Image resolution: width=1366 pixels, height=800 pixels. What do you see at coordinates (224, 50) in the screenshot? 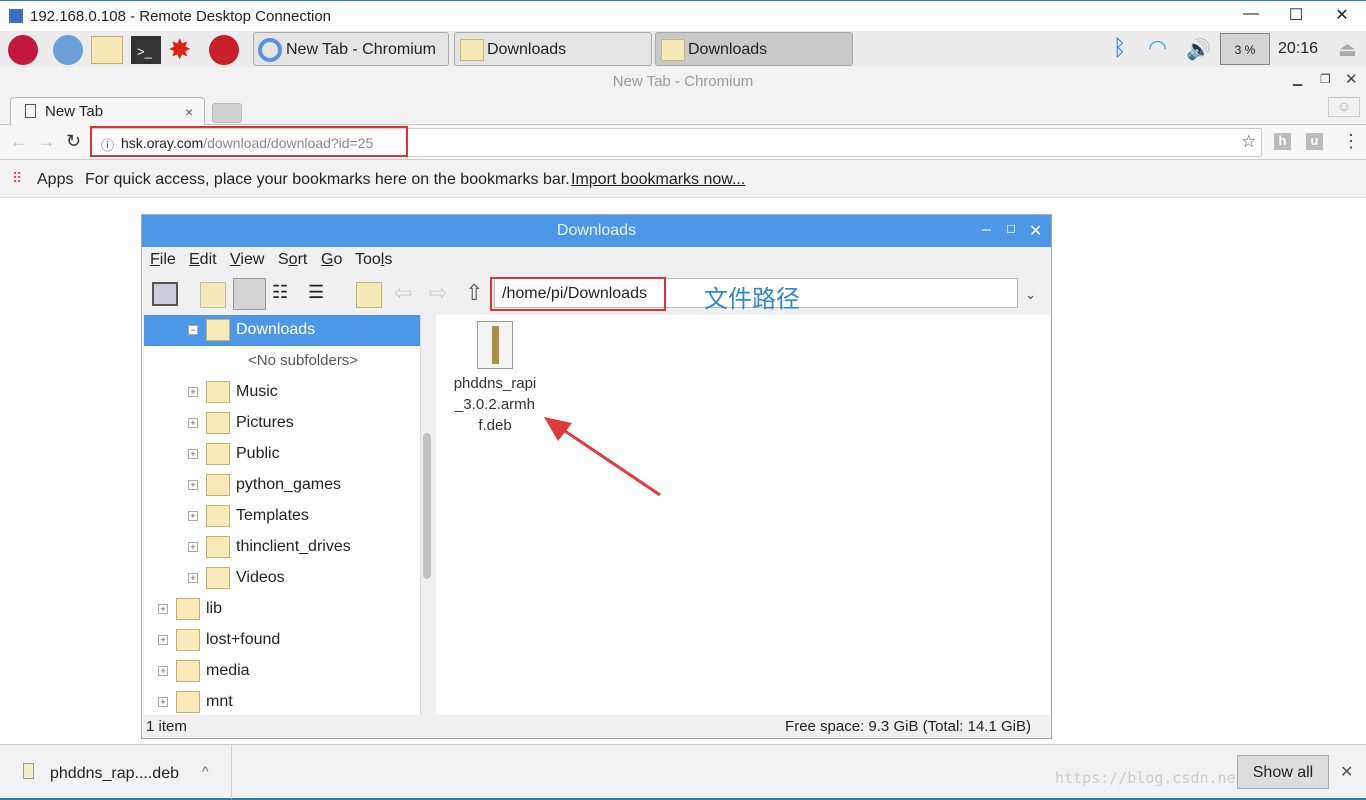
I see `wolfram-icon` at bounding box center [224, 50].